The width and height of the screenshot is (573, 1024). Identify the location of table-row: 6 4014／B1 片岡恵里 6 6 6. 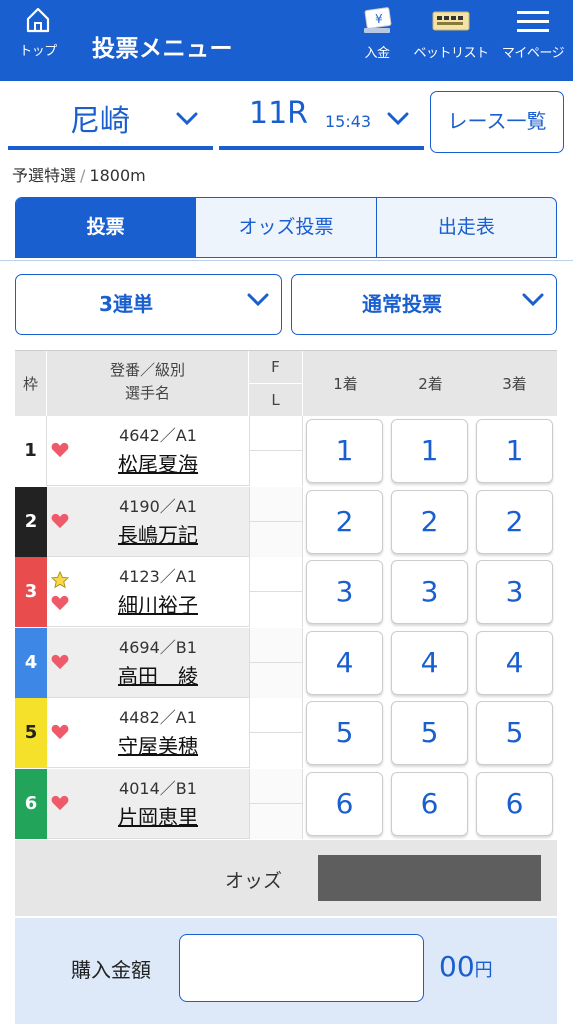
(286, 803).